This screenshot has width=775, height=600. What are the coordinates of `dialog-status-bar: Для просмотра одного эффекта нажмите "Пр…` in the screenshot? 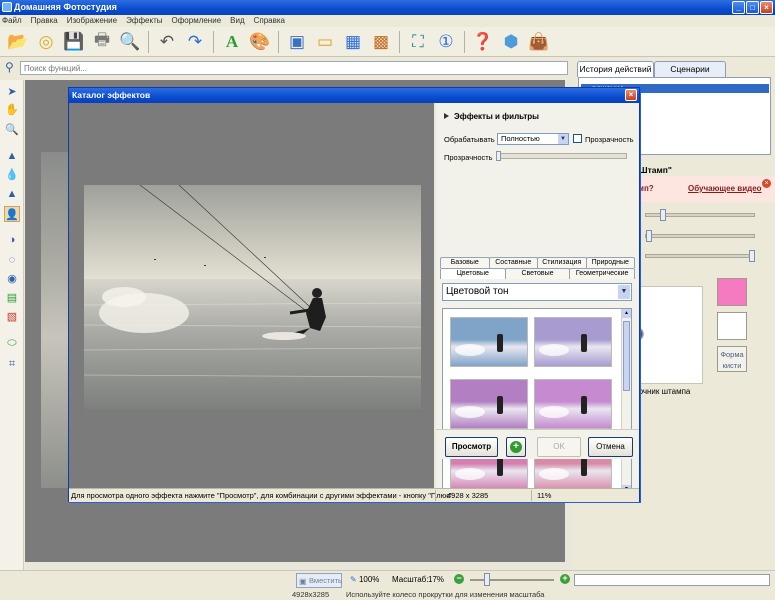 It's located at (354, 495).